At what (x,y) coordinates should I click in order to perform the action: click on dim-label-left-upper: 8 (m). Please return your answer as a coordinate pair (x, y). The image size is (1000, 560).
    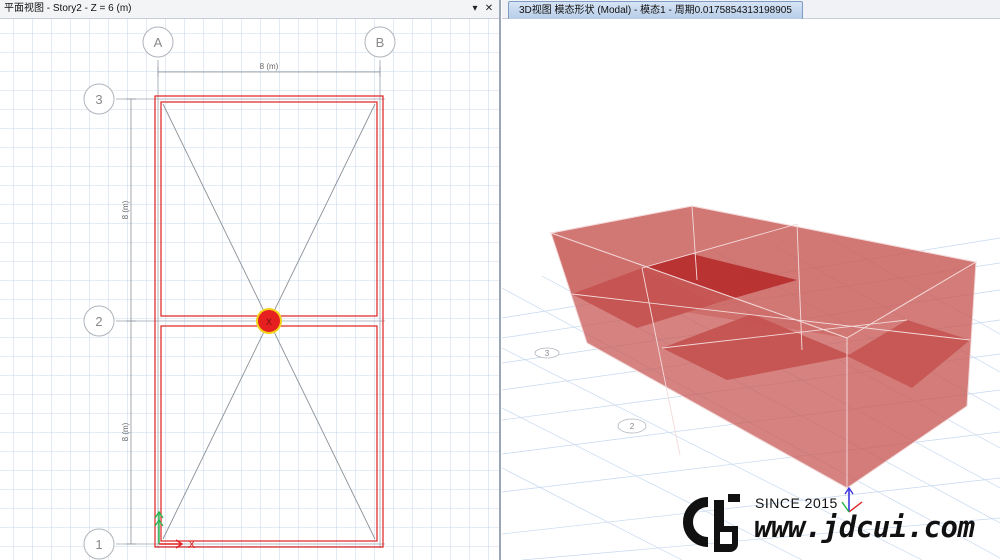
    Looking at the image, I should click on (125, 209).